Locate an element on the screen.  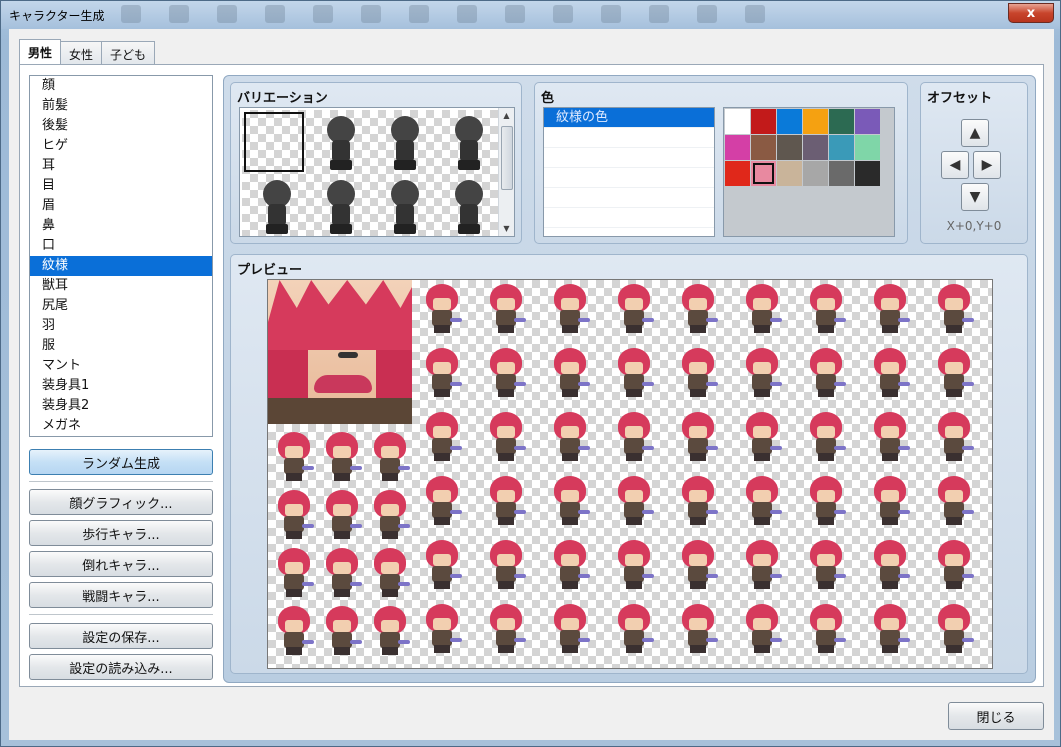
scroll-thumb is located at coordinates (507, 158).